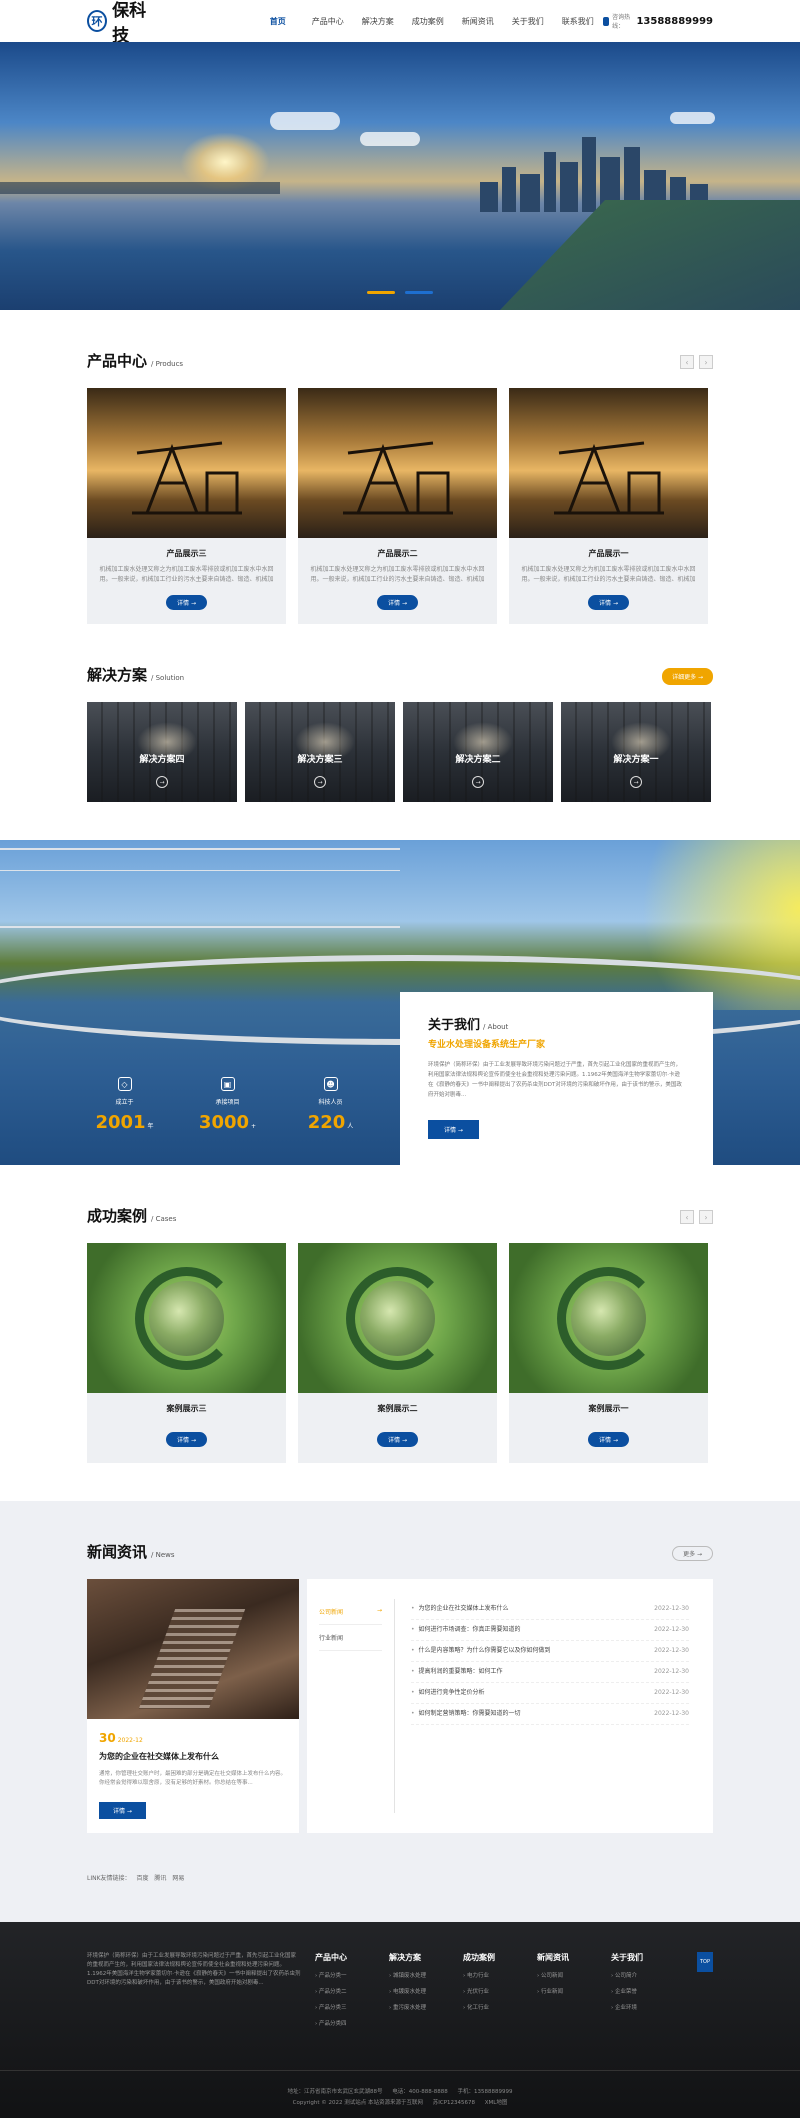 This screenshot has width=800, height=2118. Describe the element at coordinates (550, 1609) in the screenshot. I see `news-list-item: • 为您的企业在社交媒体上发布什么 2022-12-30` at that location.